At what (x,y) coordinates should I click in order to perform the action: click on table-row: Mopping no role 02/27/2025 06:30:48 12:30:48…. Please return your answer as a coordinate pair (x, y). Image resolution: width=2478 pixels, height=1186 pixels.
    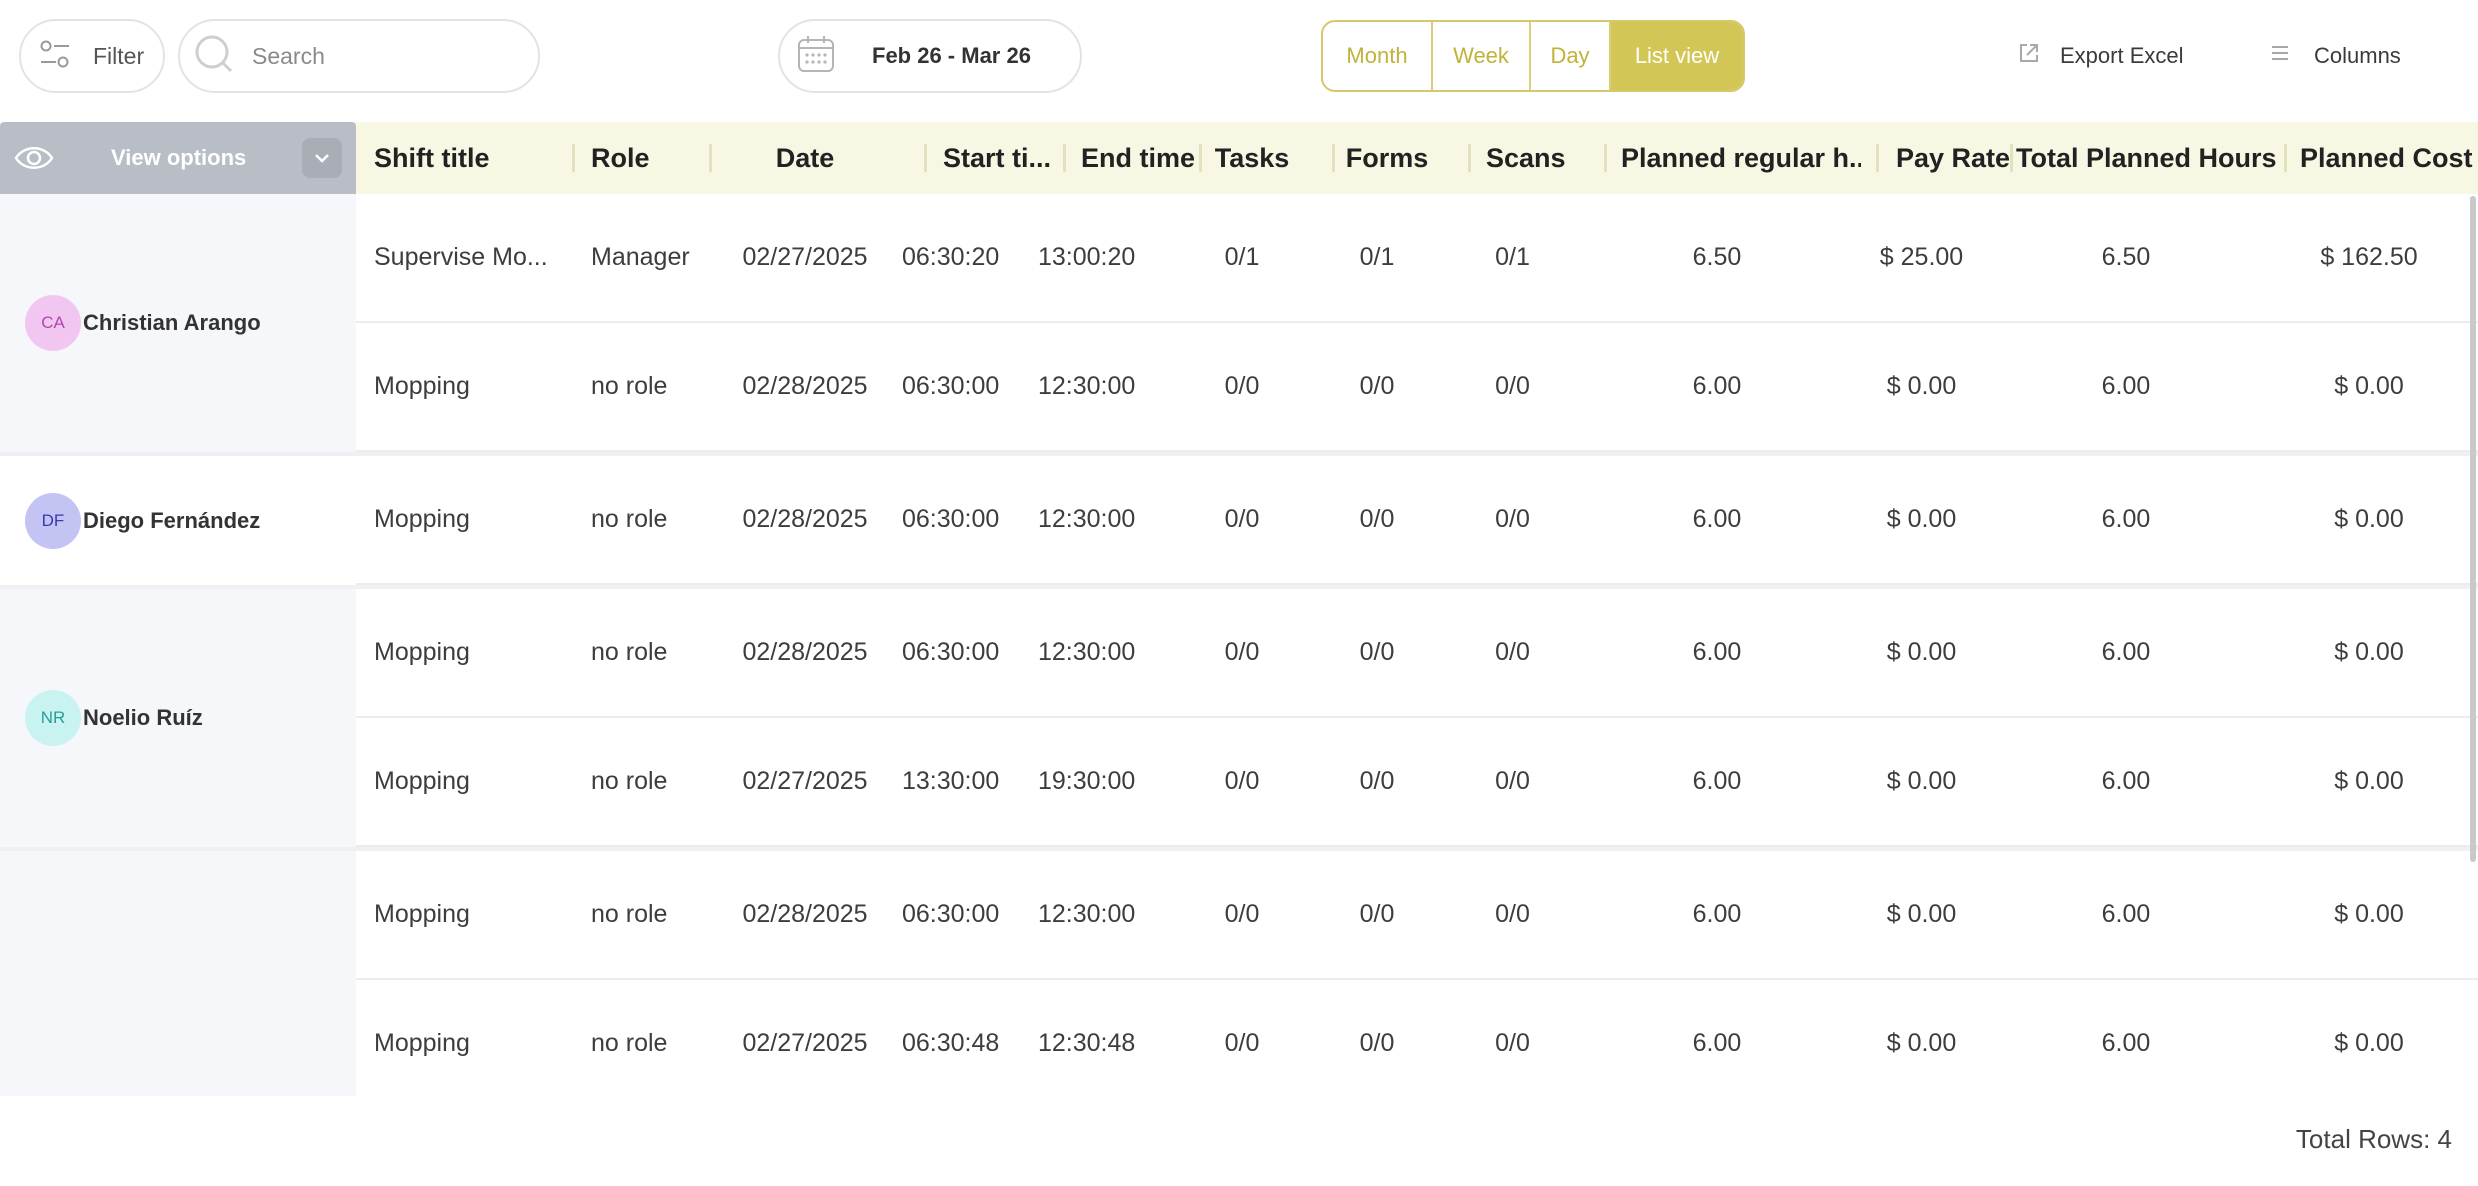
    Looking at the image, I should click on (1417, 1038).